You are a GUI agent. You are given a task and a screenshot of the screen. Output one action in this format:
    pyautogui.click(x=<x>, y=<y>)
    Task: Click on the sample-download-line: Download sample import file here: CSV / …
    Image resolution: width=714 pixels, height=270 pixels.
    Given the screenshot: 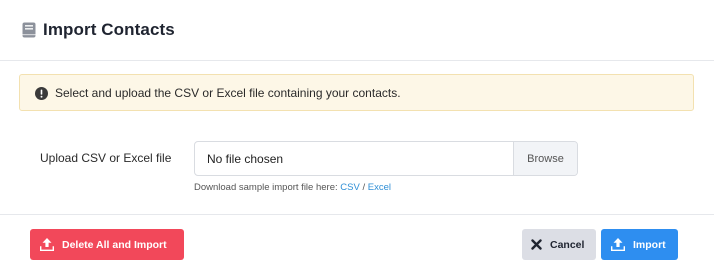 What is the action you would take?
    pyautogui.click(x=292, y=187)
    